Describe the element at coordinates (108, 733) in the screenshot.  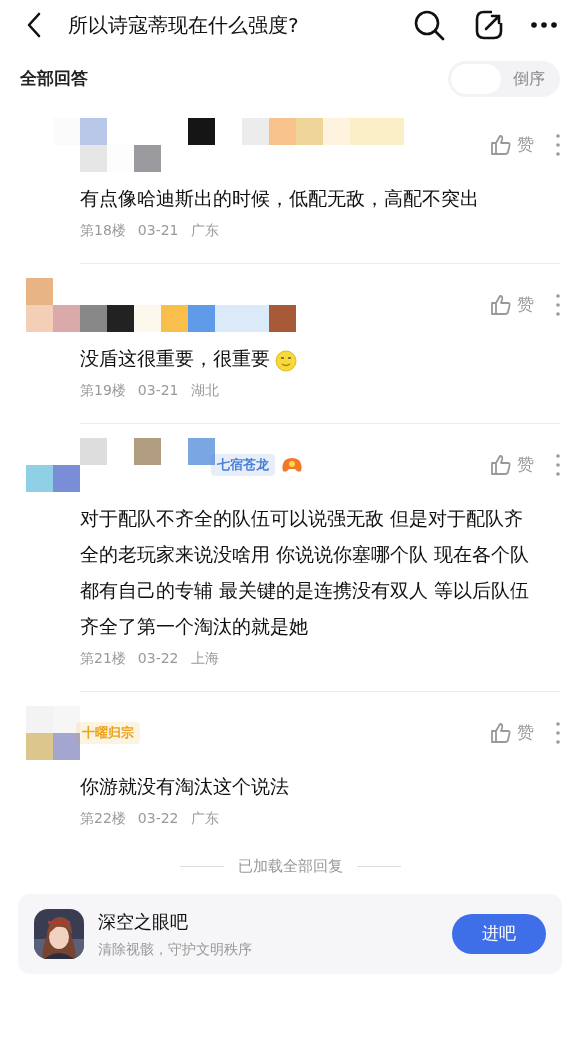
I see `title-badge: 十曜归宗` at that location.